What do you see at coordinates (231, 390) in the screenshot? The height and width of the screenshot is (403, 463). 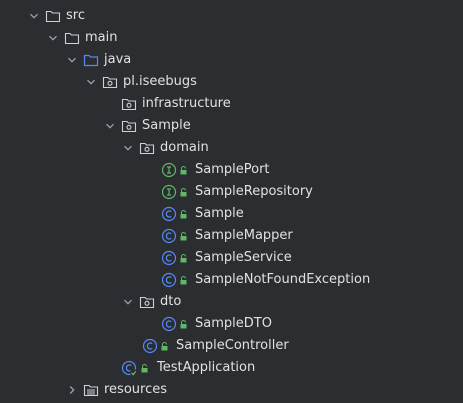 I see `tree-node-resources: resources` at bounding box center [231, 390].